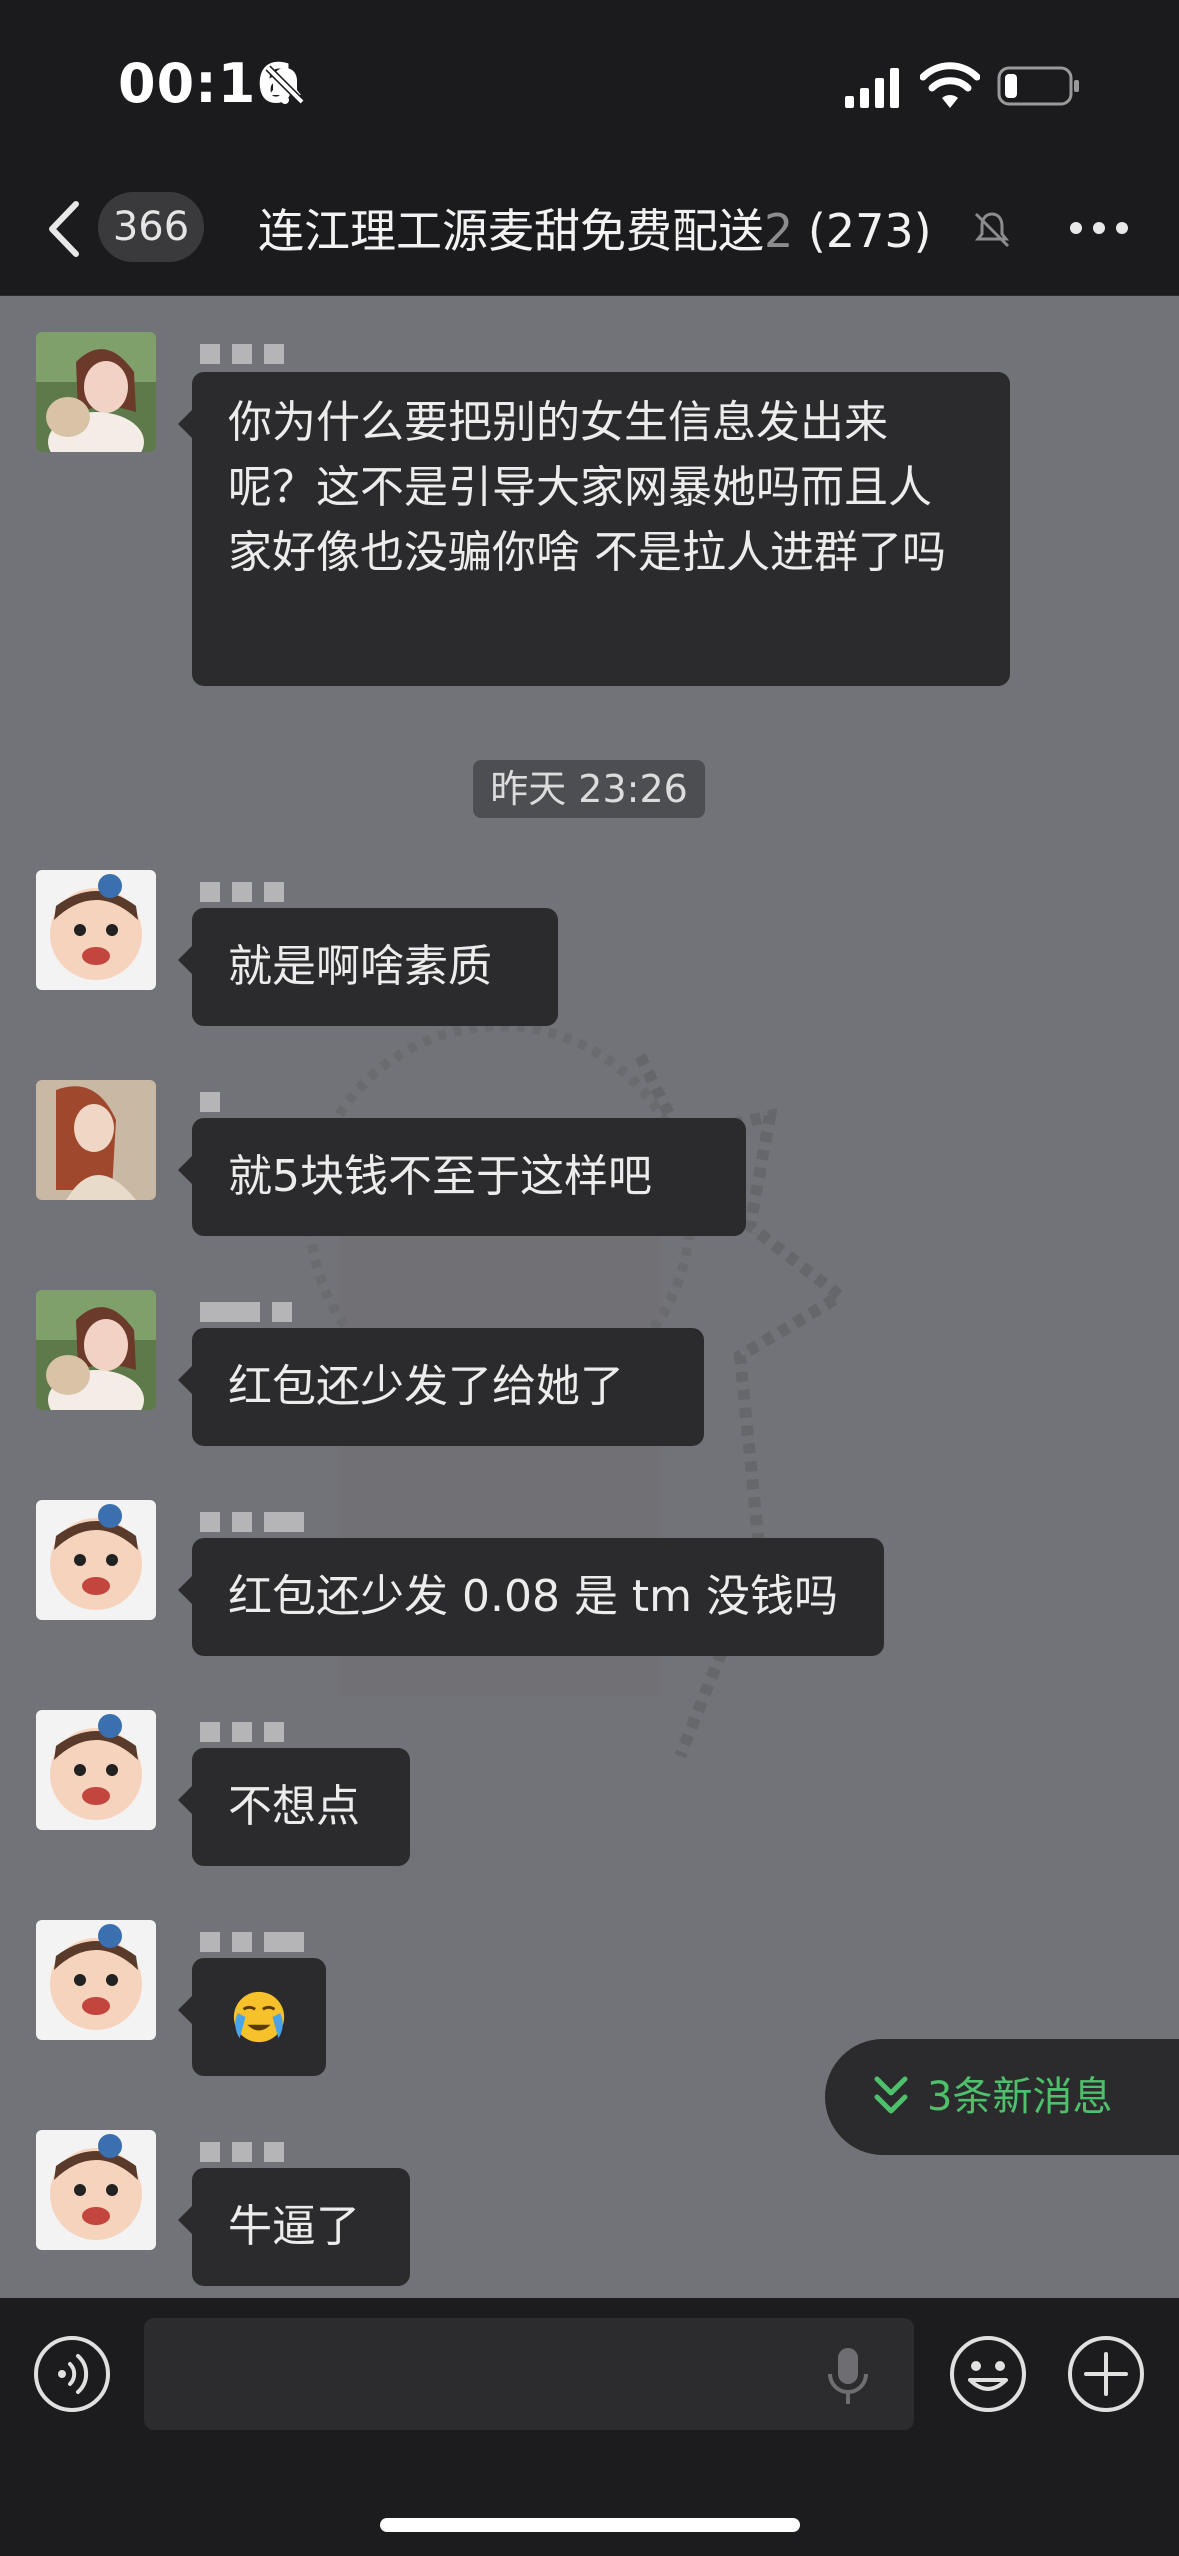 Image resolution: width=1179 pixels, height=2556 pixels. Describe the element at coordinates (869, 231) in the screenshot. I see `member-count: (273)` at that location.